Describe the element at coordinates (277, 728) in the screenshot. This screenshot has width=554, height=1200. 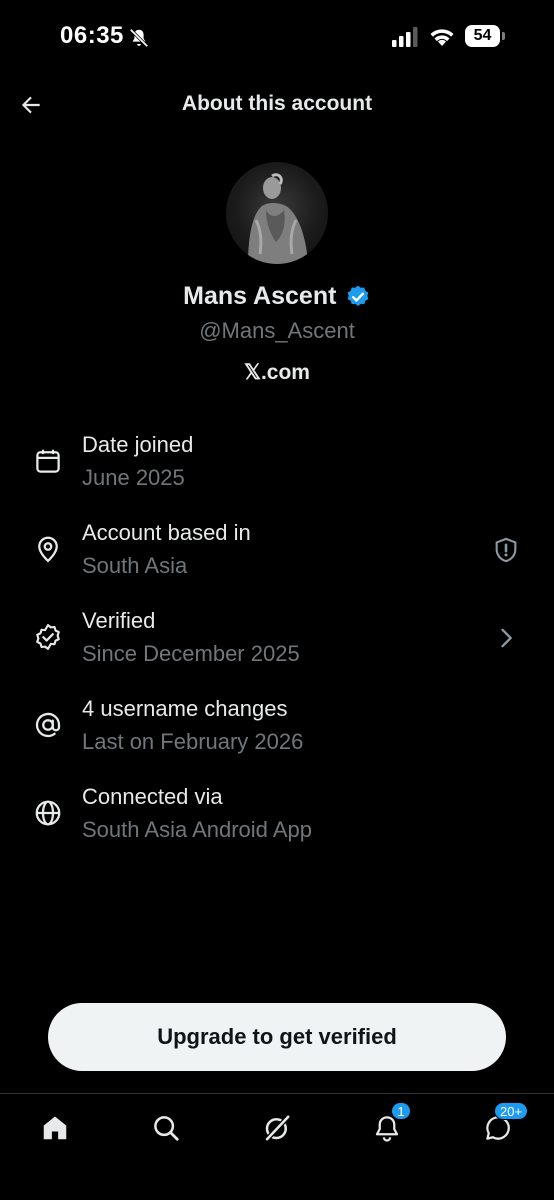
I see `info-item-username-changes: 4 username changes Last on February 2026` at that location.